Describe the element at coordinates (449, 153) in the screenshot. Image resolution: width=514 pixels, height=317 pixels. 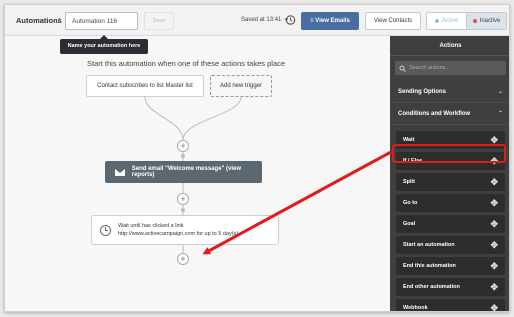
I see `if-else-highlight-box` at that location.